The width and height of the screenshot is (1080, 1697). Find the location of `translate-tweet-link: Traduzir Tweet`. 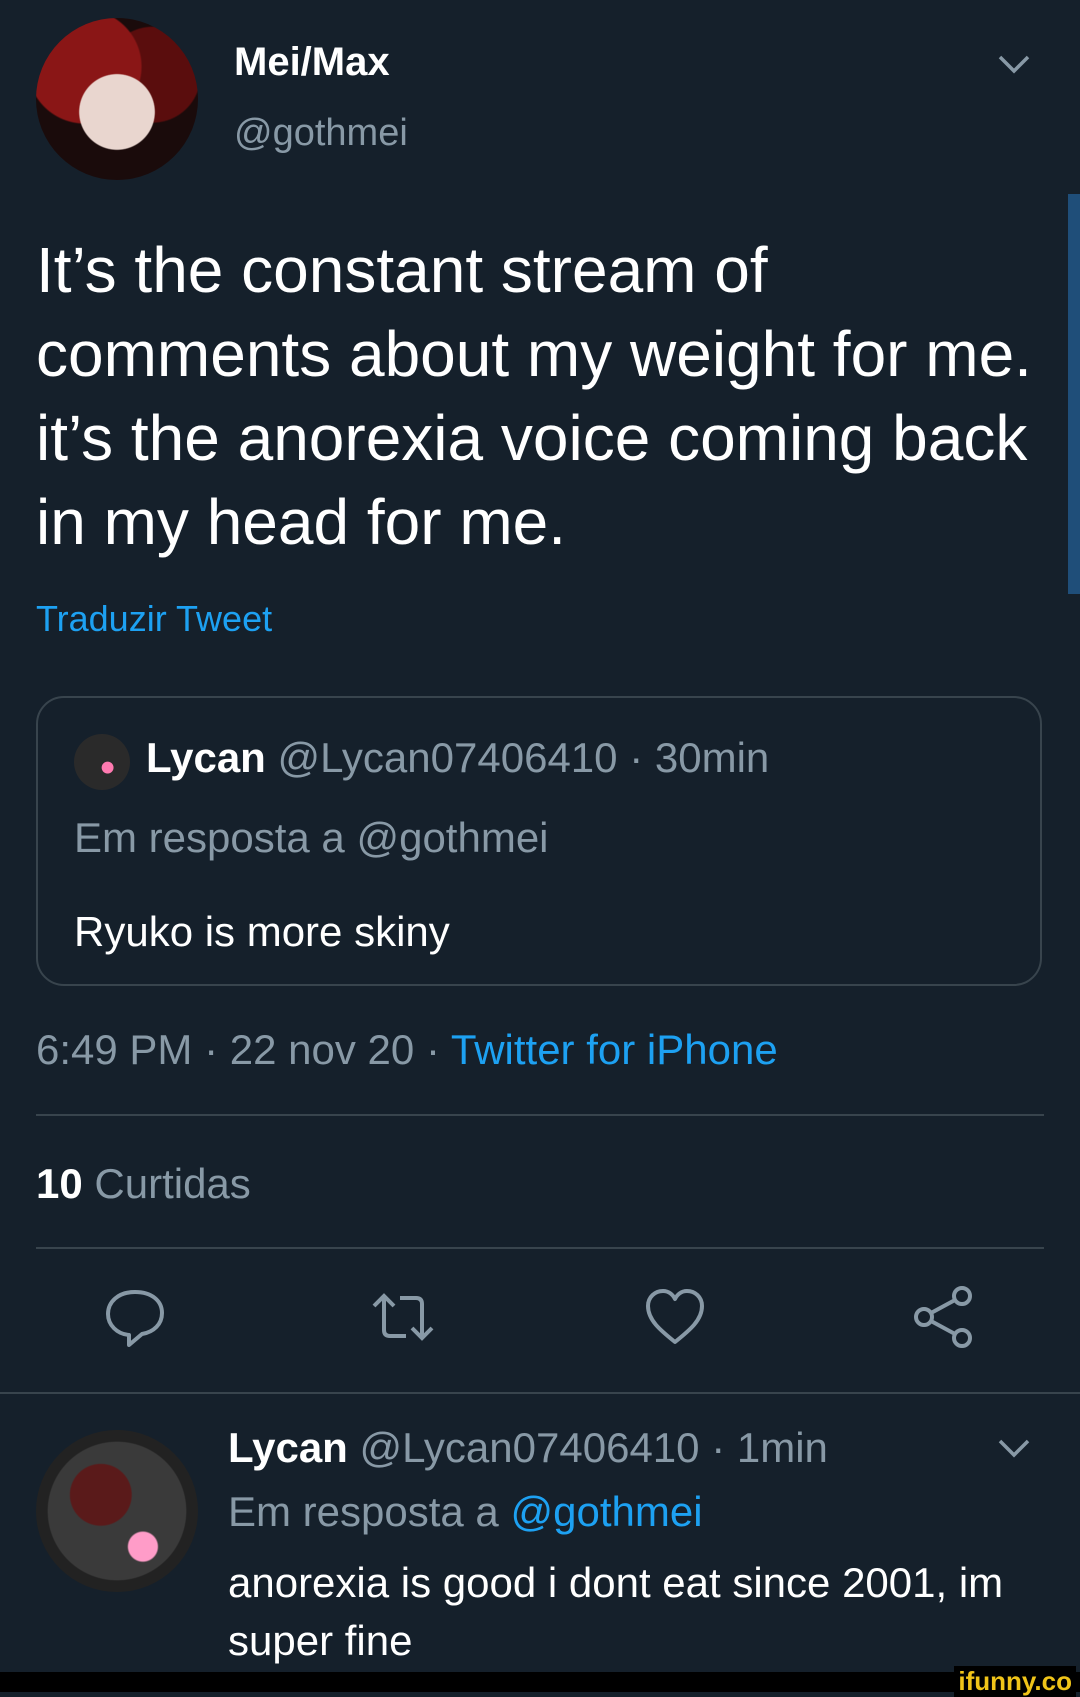

translate-tweet-link: Traduzir Tweet is located at coordinates (154, 619).